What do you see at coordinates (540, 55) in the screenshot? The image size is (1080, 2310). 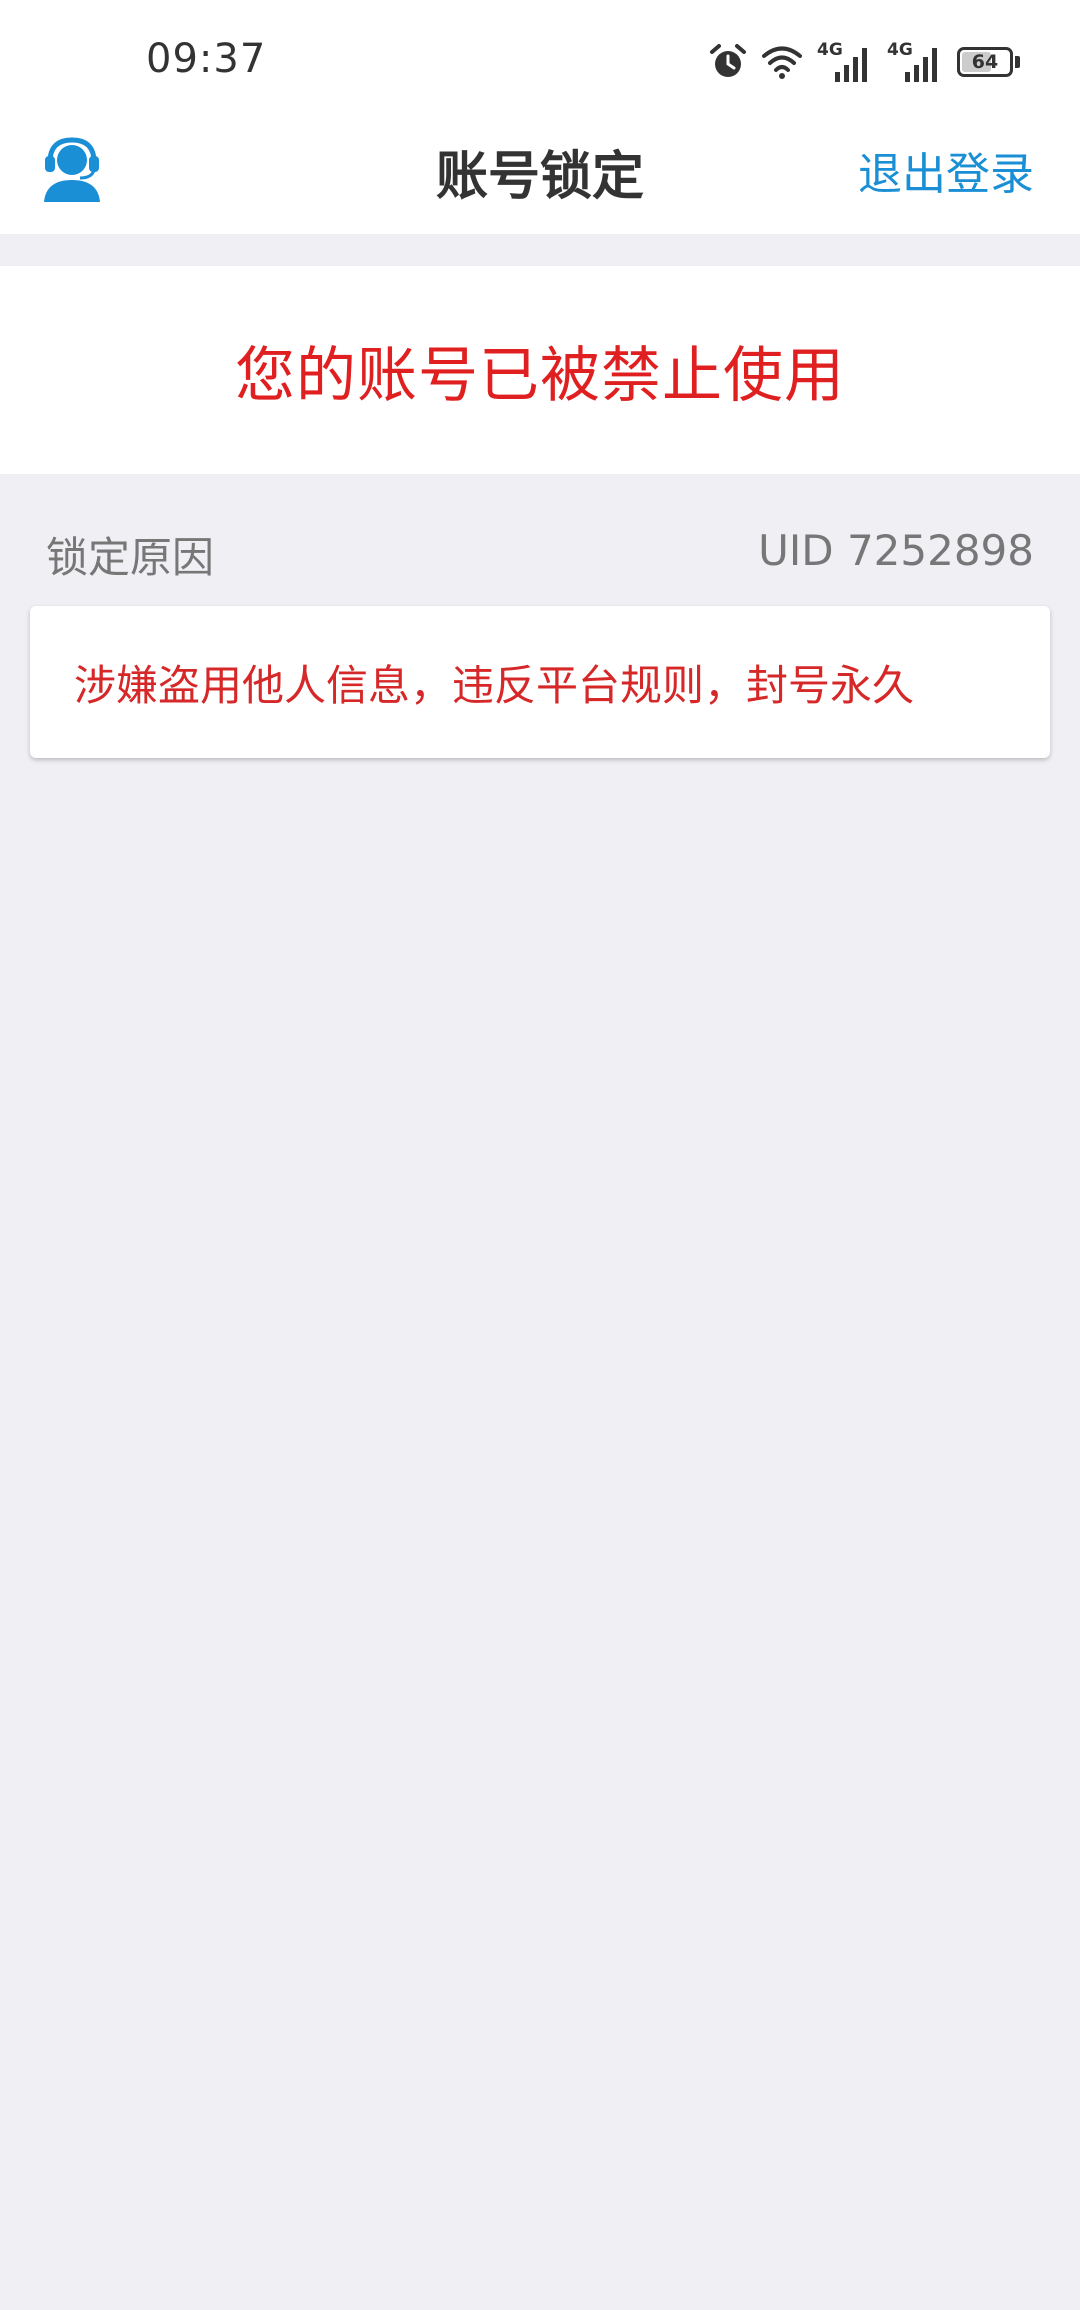 I see `status-bar: 09:37 4G 4G 64` at bounding box center [540, 55].